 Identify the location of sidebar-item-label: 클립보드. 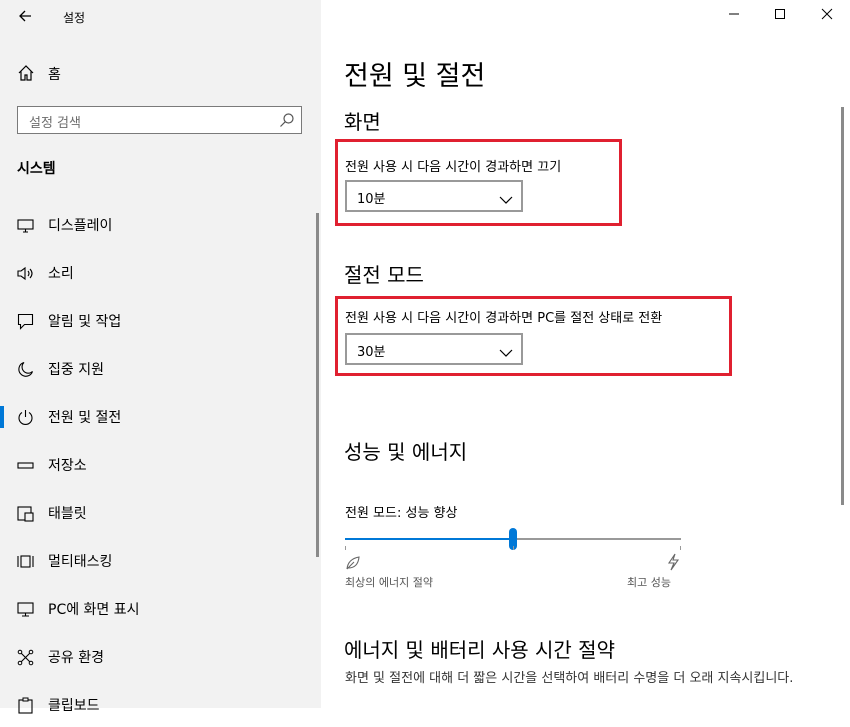
(74, 706).